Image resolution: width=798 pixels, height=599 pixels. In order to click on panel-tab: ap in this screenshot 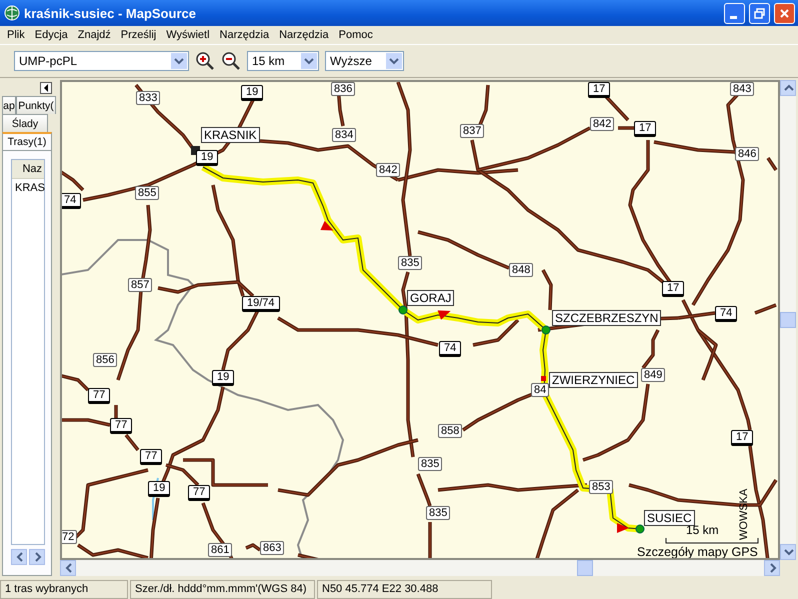, I will do `click(9, 105)`.